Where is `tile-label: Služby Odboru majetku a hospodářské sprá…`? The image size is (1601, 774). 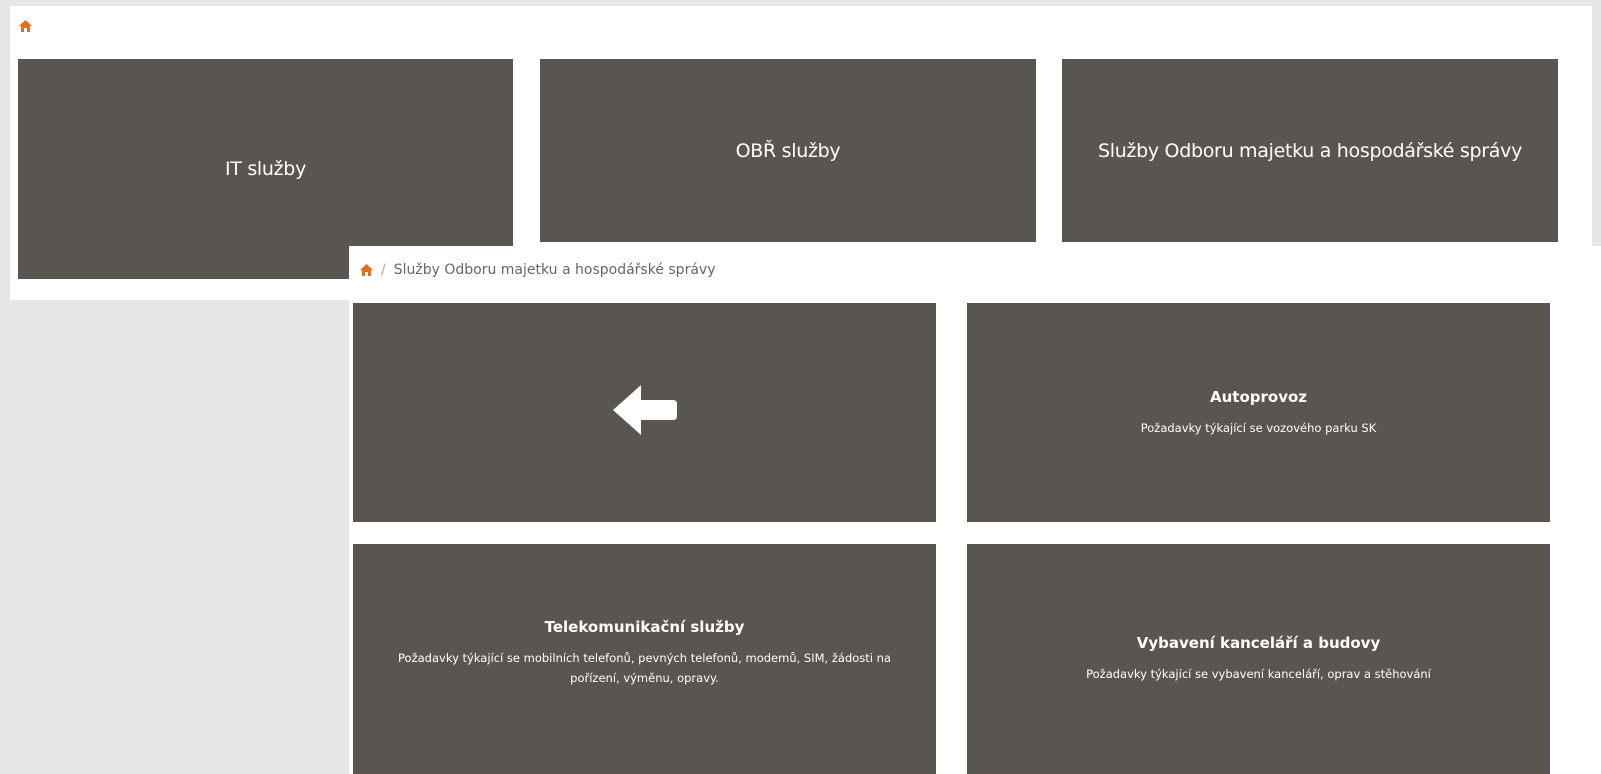 tile-label: Služby Odboru majetku a hospodářské sprá… is located at coordinates (1310, 150).